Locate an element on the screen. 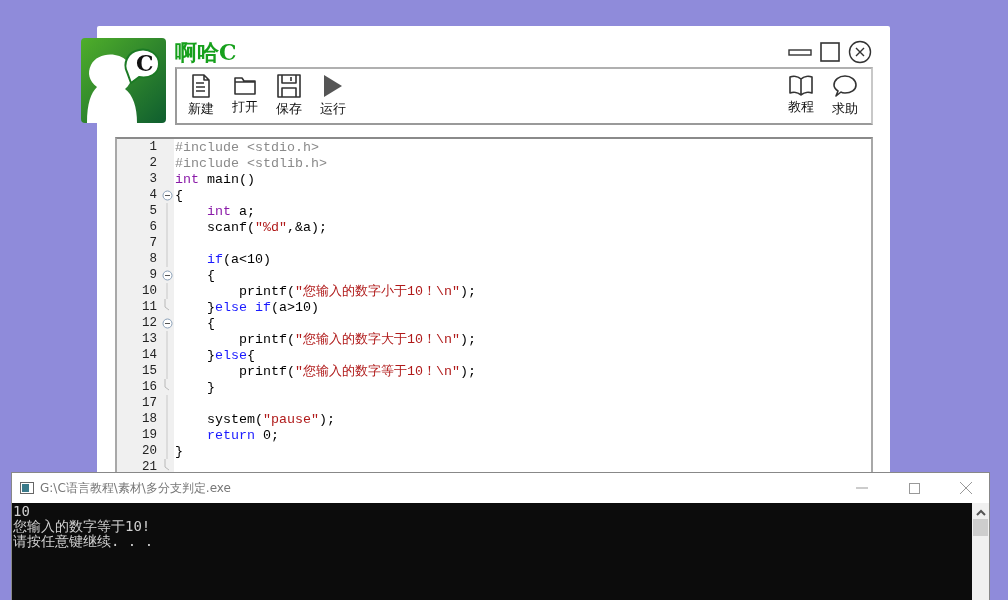 The width and height of the screenshot is (1008, 600). code-line: int a; is located at coordinates (230, 211).